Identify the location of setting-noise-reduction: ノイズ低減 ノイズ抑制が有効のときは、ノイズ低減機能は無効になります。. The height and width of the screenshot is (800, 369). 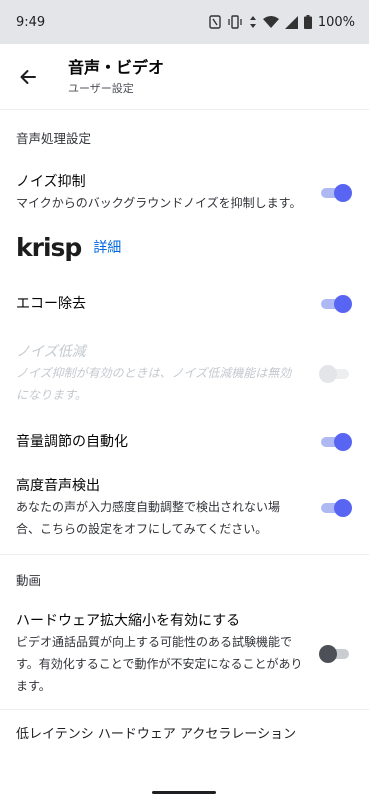
(184, 374).